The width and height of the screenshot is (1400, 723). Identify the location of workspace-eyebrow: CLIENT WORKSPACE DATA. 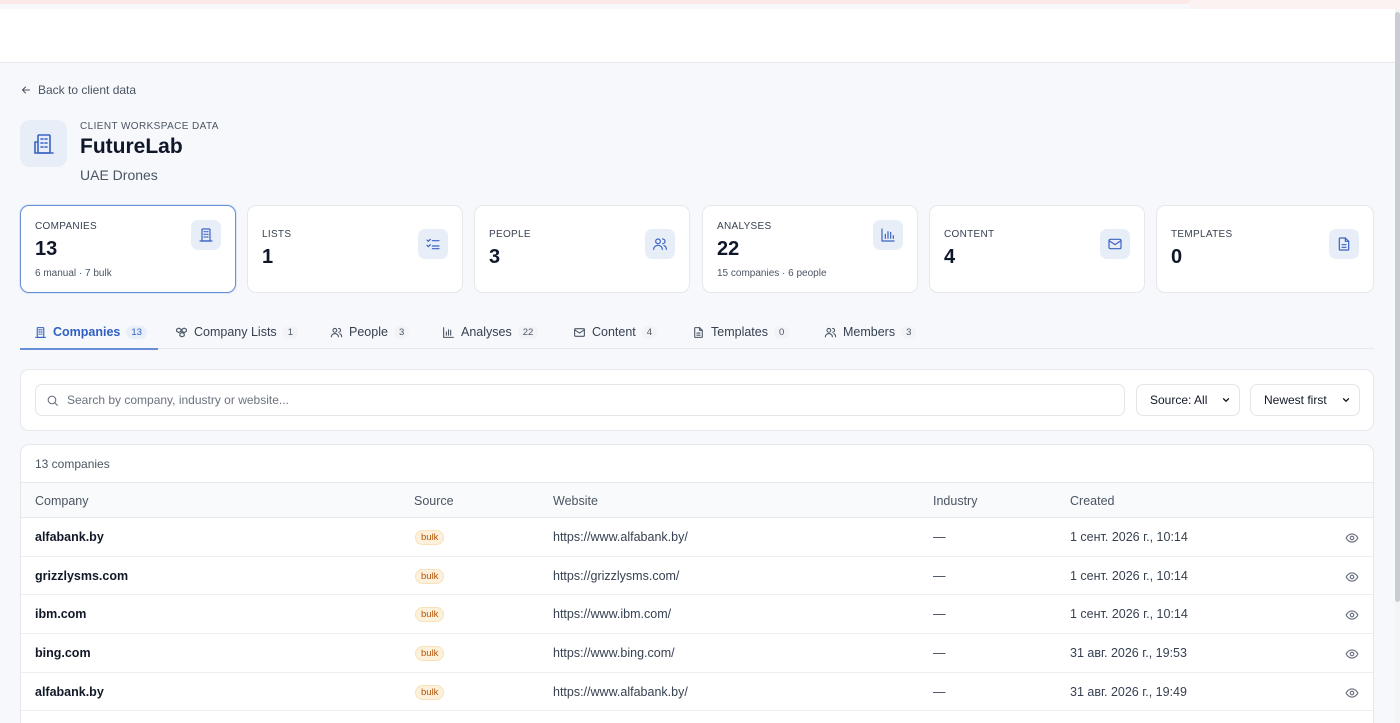
(149, 126).